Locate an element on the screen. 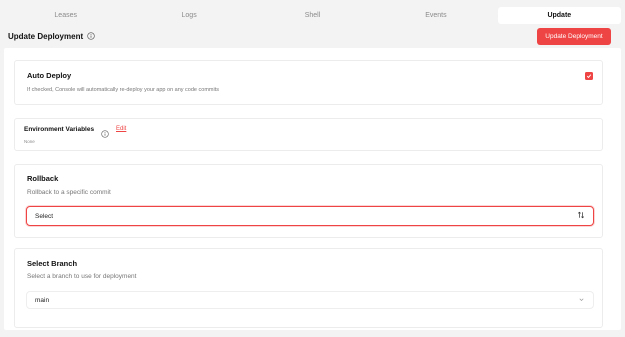 The width and height of the screenshot is (625, 337). branch-description: Select a branch to use for deployment is located at coordinates (82, 276).